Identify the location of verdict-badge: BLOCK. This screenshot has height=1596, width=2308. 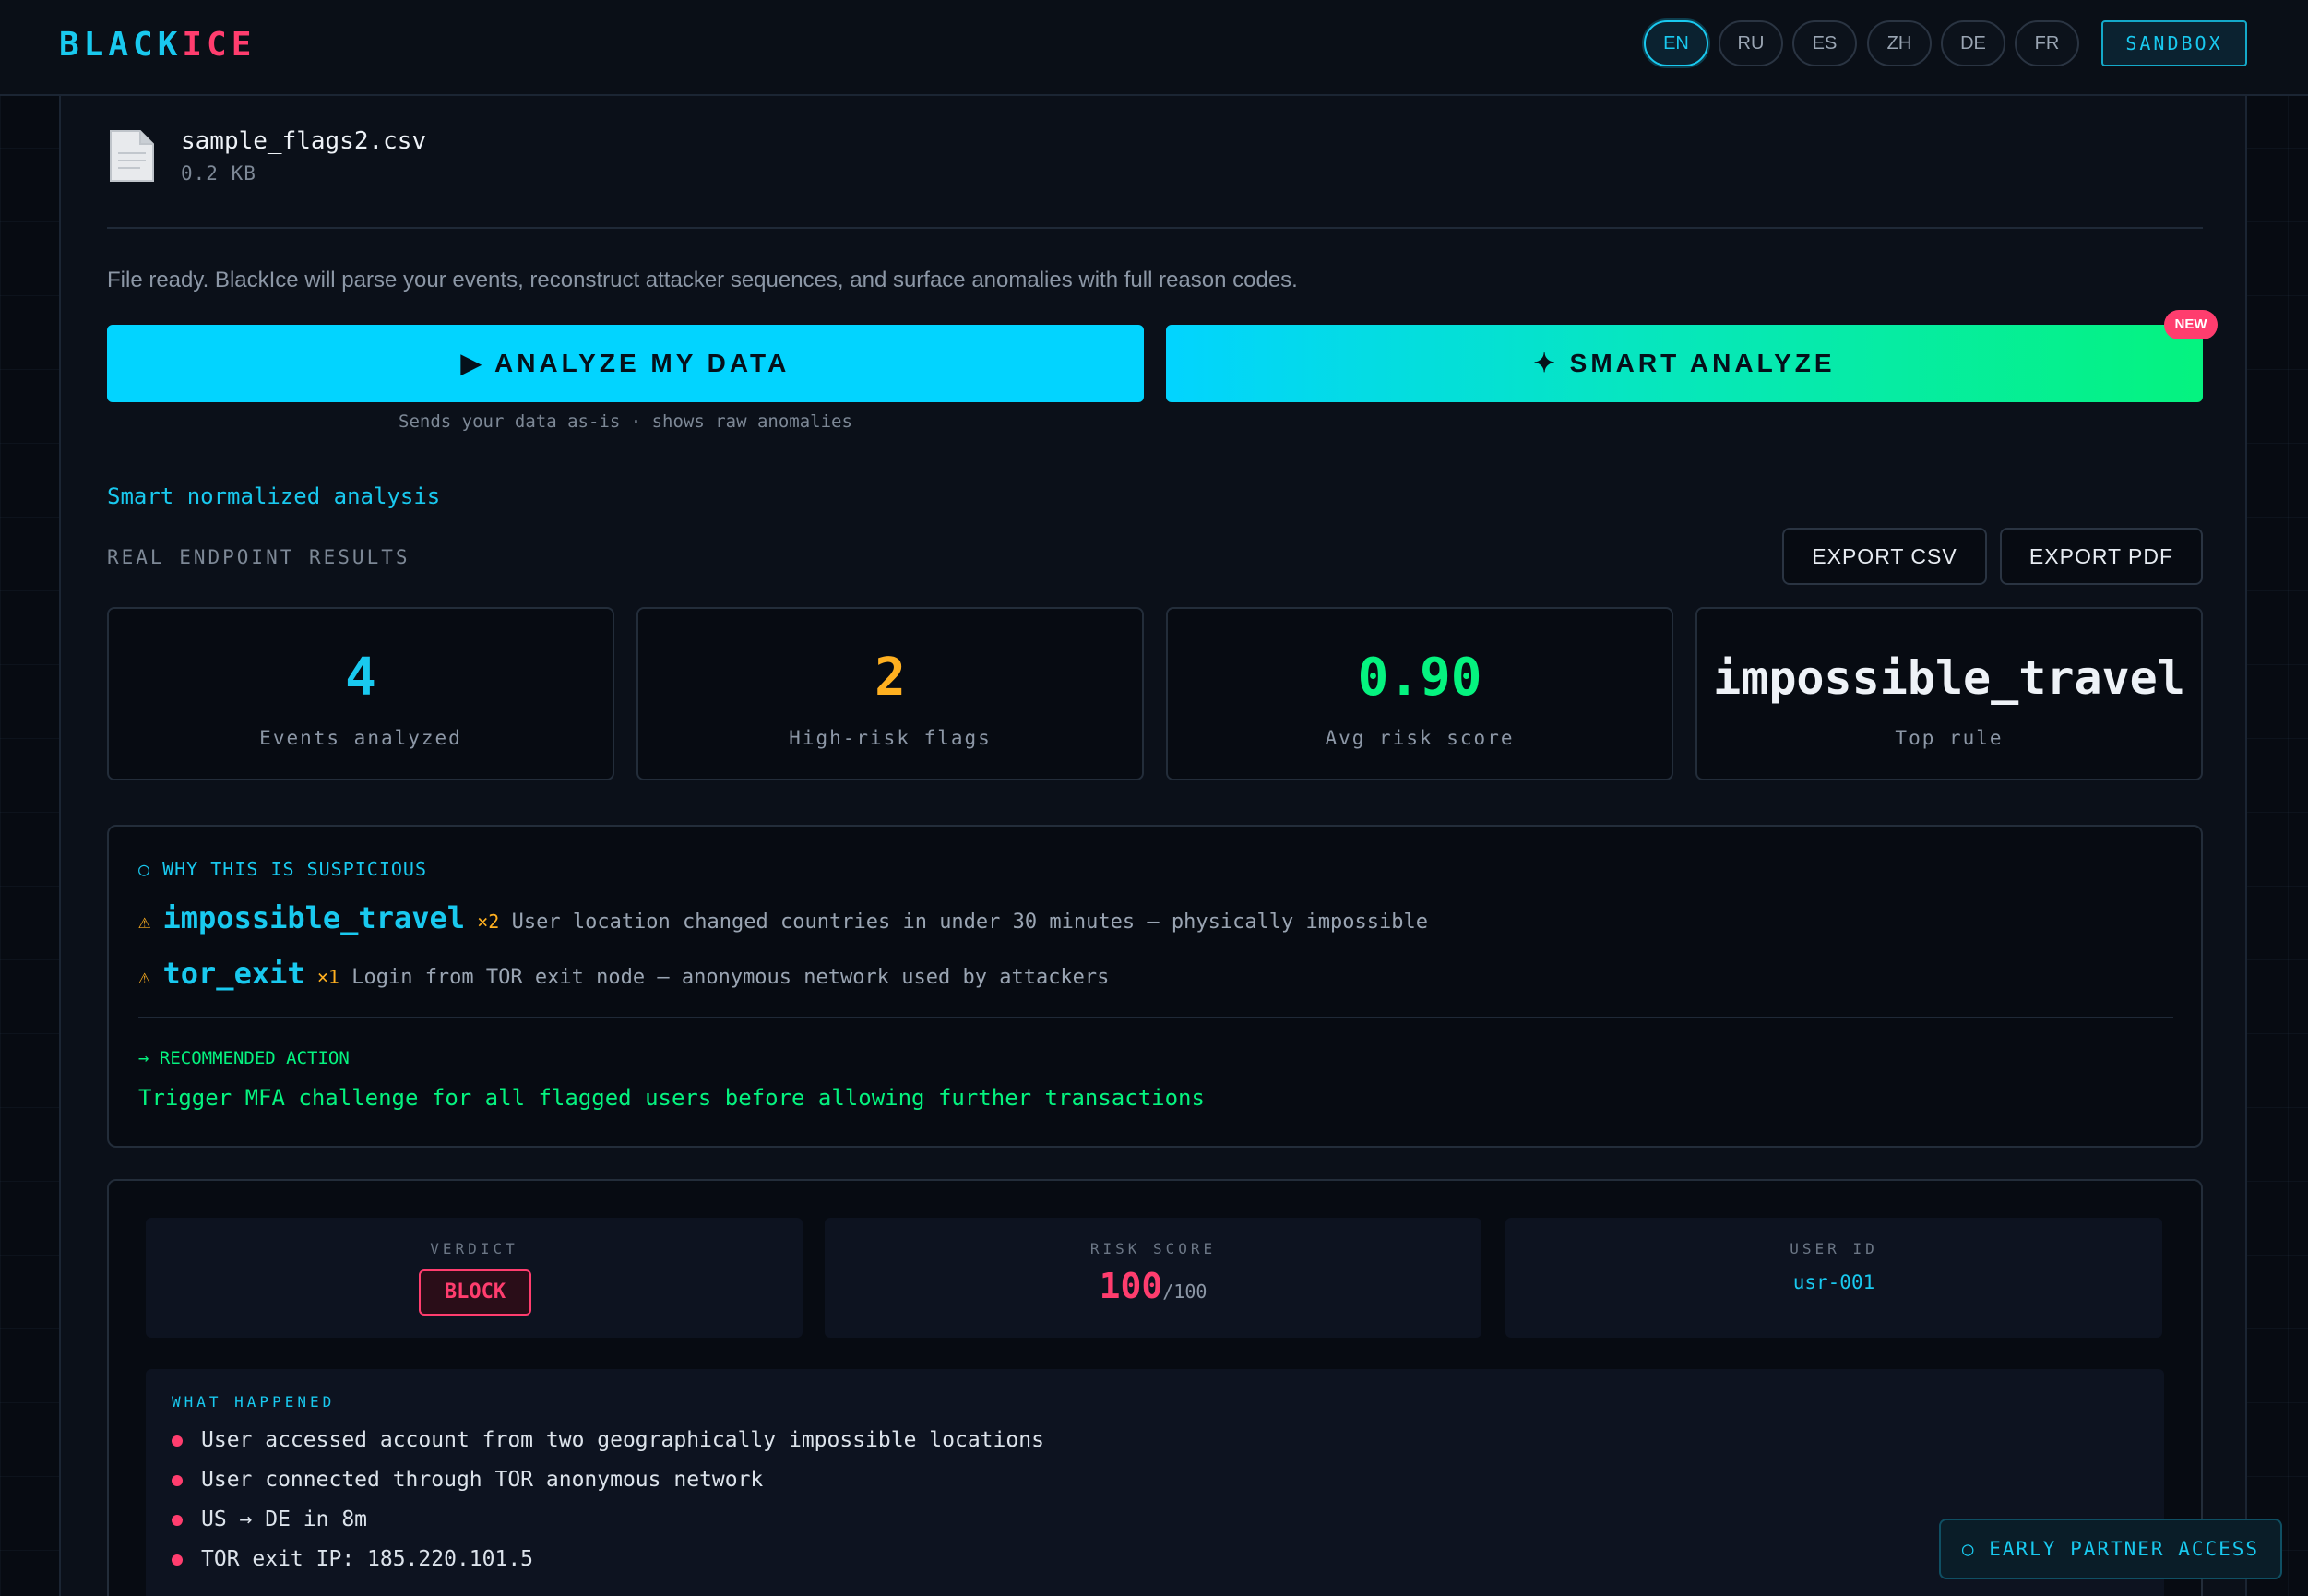
(475, 1292).